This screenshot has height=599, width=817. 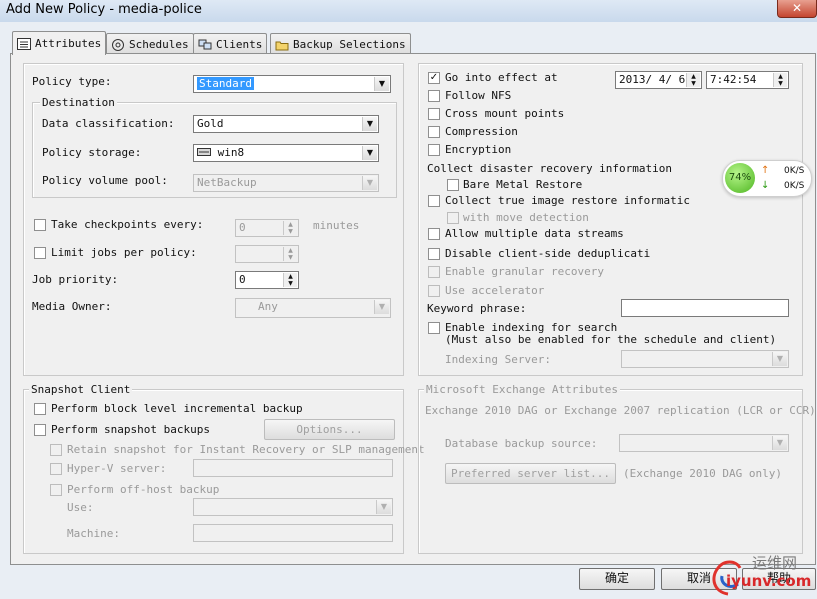 What do you see at coordinates (775, 563) in the screenshot?
I see `watermark-text: 运维网` at bounding box center [775, 563].